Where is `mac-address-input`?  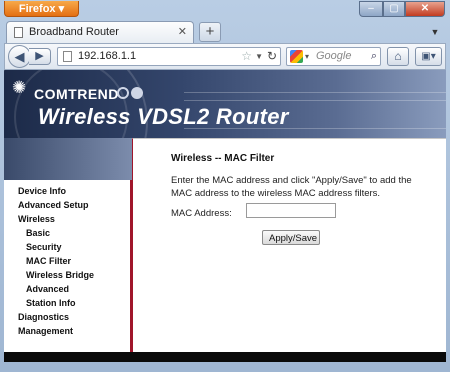 mac-address-input is located at coordinates (291, 210).